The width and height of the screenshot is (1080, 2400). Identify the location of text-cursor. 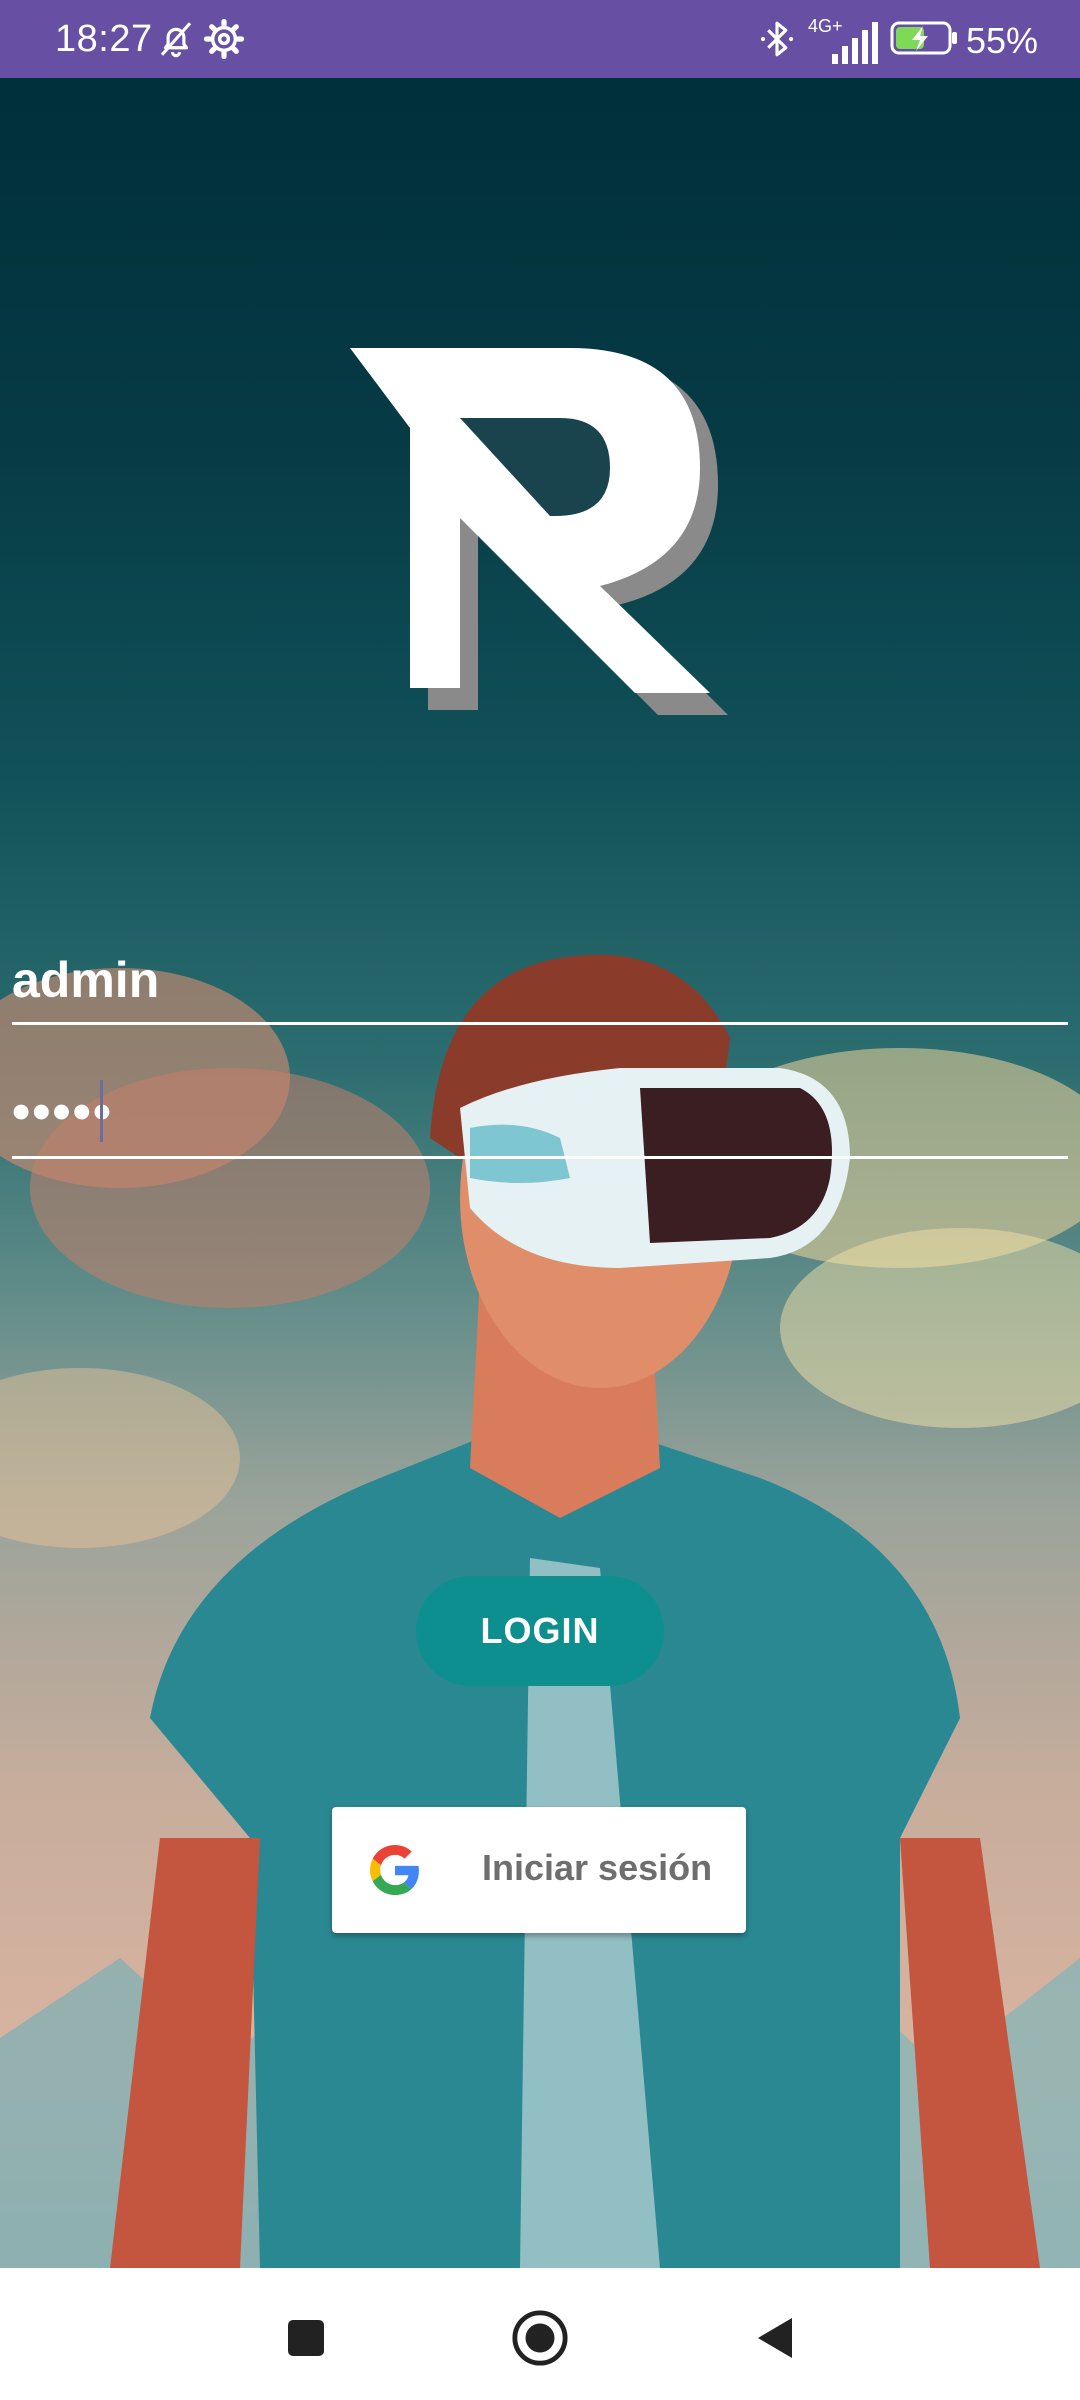
(101, 1111).